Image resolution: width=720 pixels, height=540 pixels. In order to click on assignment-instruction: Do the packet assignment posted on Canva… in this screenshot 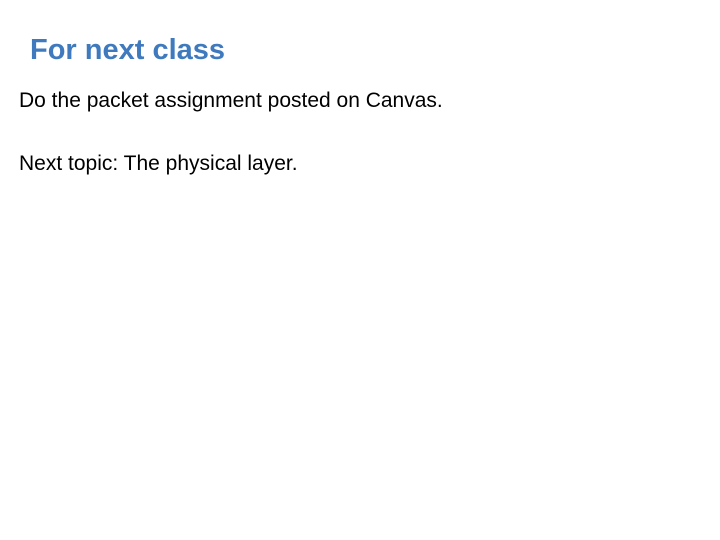, I will do `click(231, 100)`.